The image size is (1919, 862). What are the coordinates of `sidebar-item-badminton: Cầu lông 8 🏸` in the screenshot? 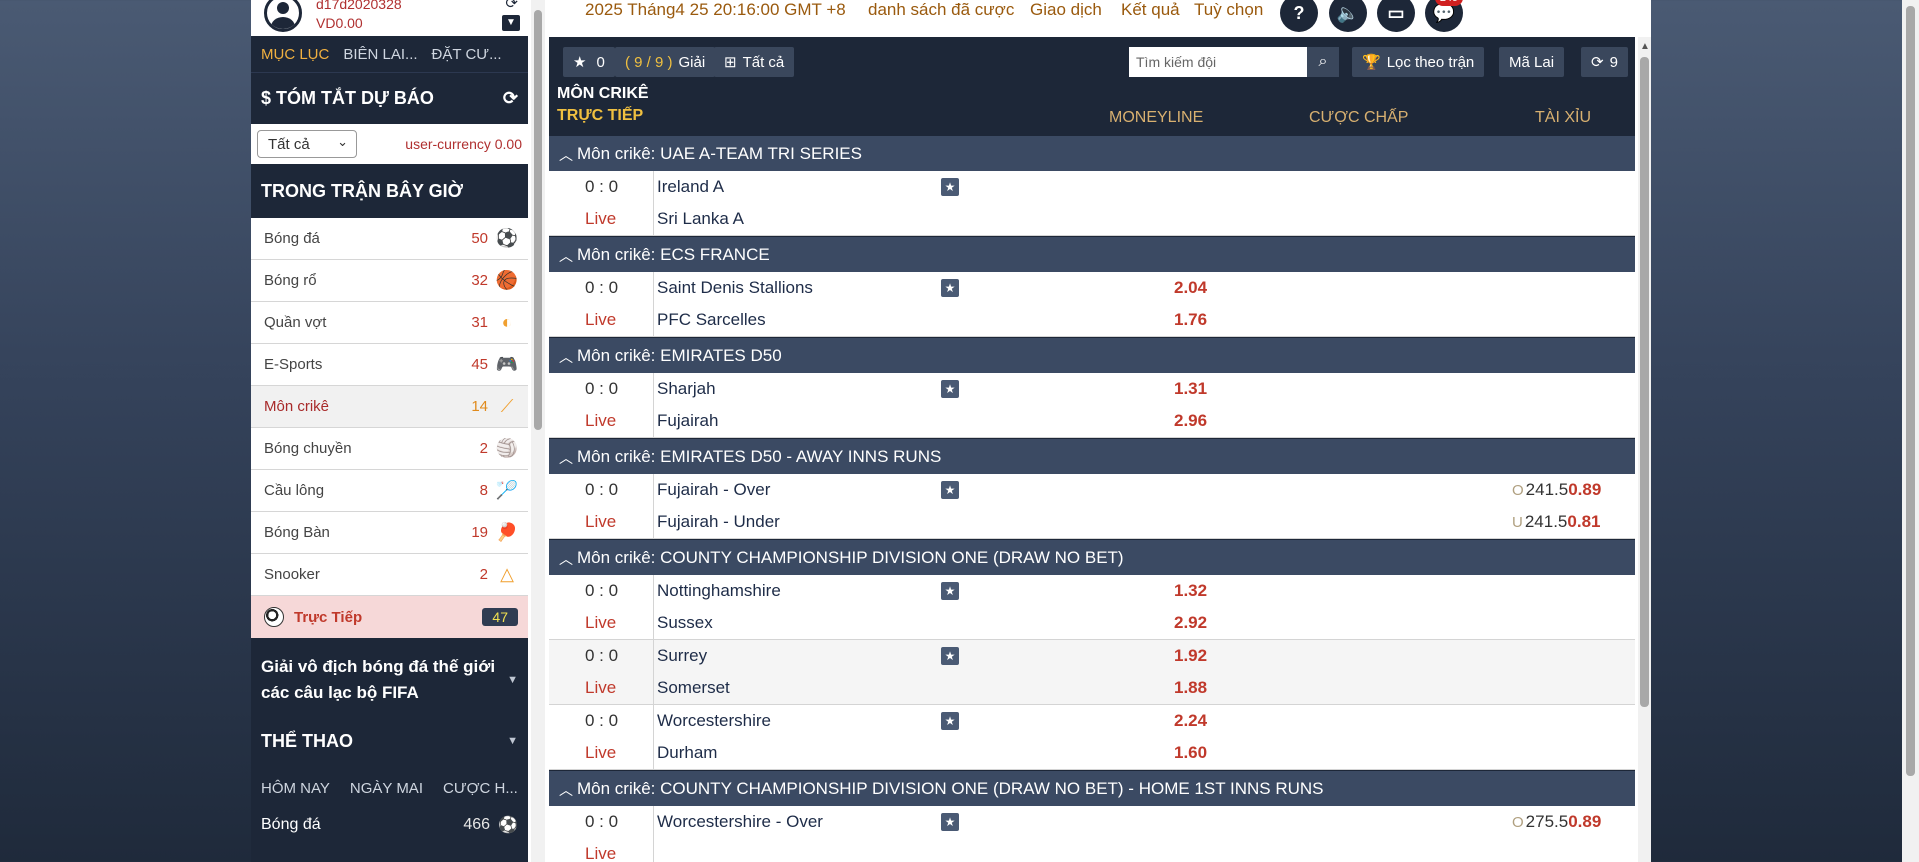 It's located at (389, 491).